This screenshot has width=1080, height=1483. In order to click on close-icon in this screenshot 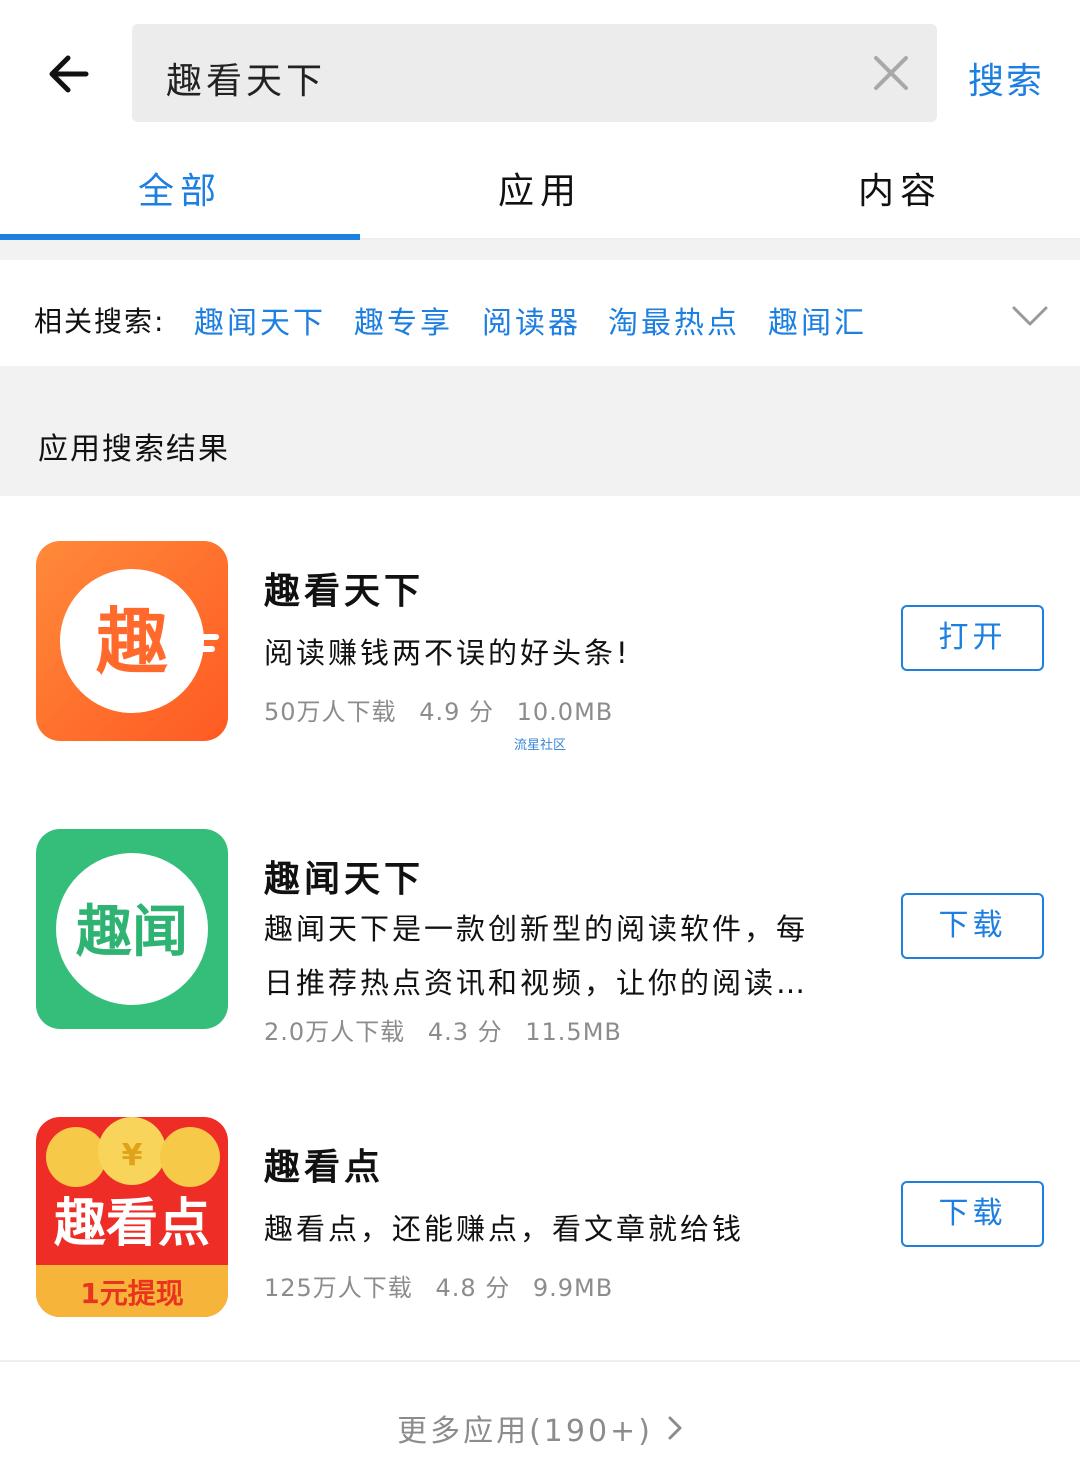, I will do `click(891, 73)`.